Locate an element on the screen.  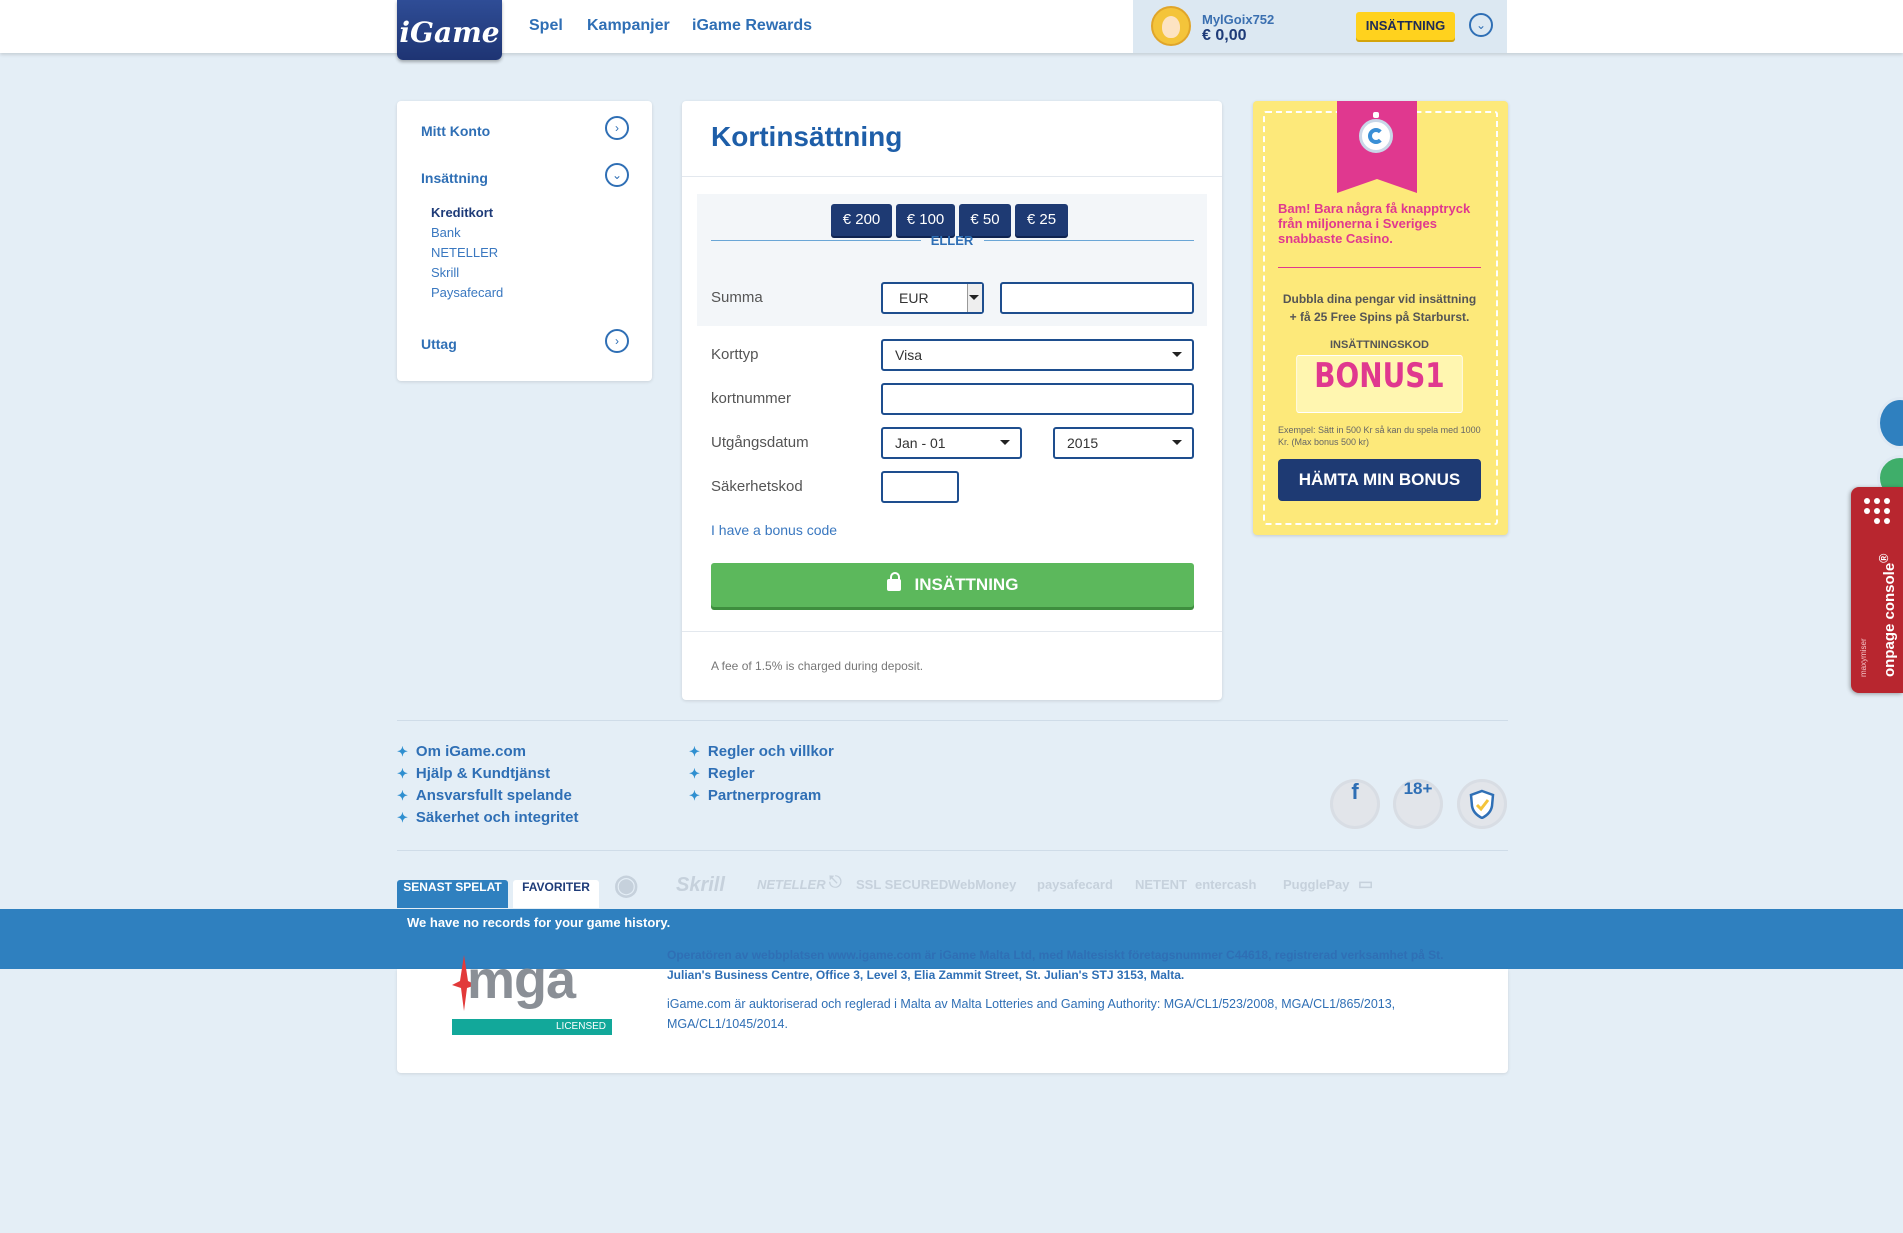
sidebar-item-skrill: Skrill is located at coordinates (445, 272).